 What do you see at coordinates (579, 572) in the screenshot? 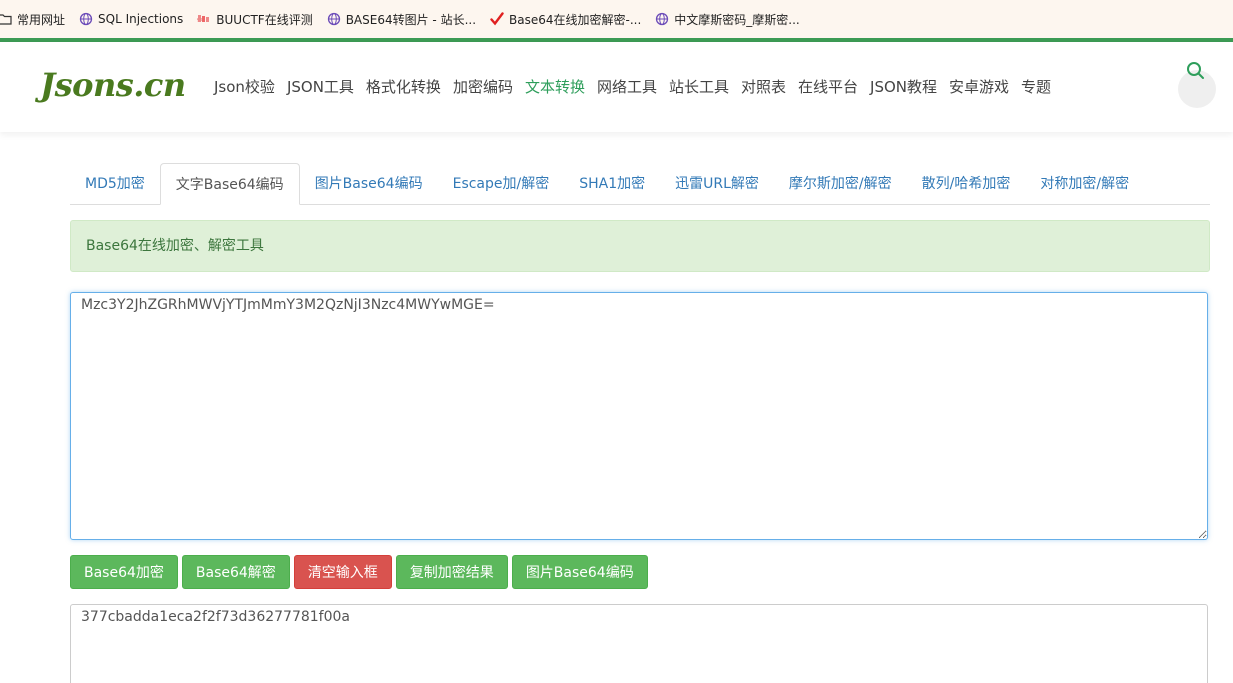
I see `image-base64-button: 图片Base64编码` at bounding box center [579, 572].